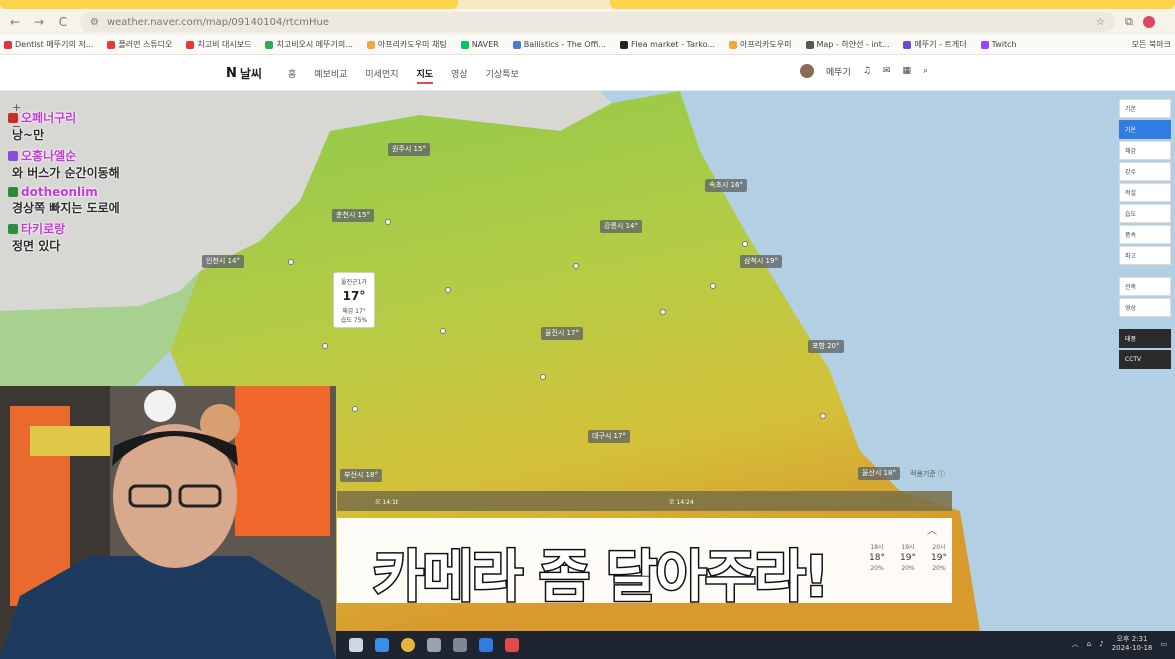 This screenshot has height=659, width=1175. I want to click on bookmark-item: 치고비 대시보드, so click(218, 44).